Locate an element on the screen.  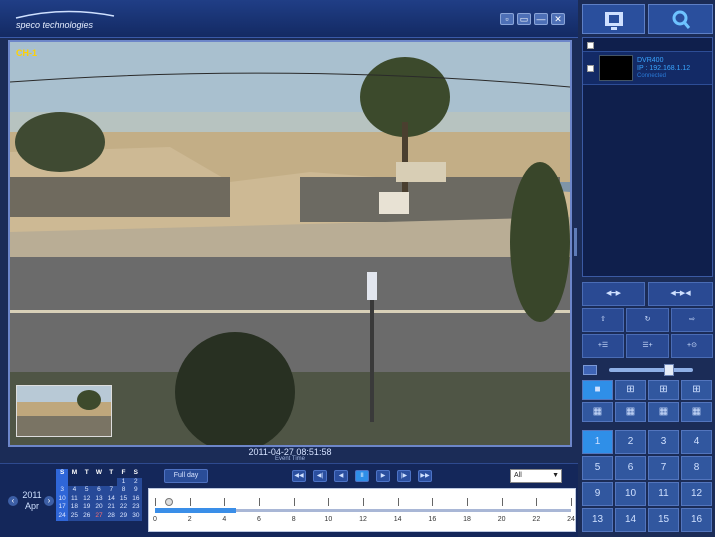
calendar-day: 4 is located at coordinates (74, 490).